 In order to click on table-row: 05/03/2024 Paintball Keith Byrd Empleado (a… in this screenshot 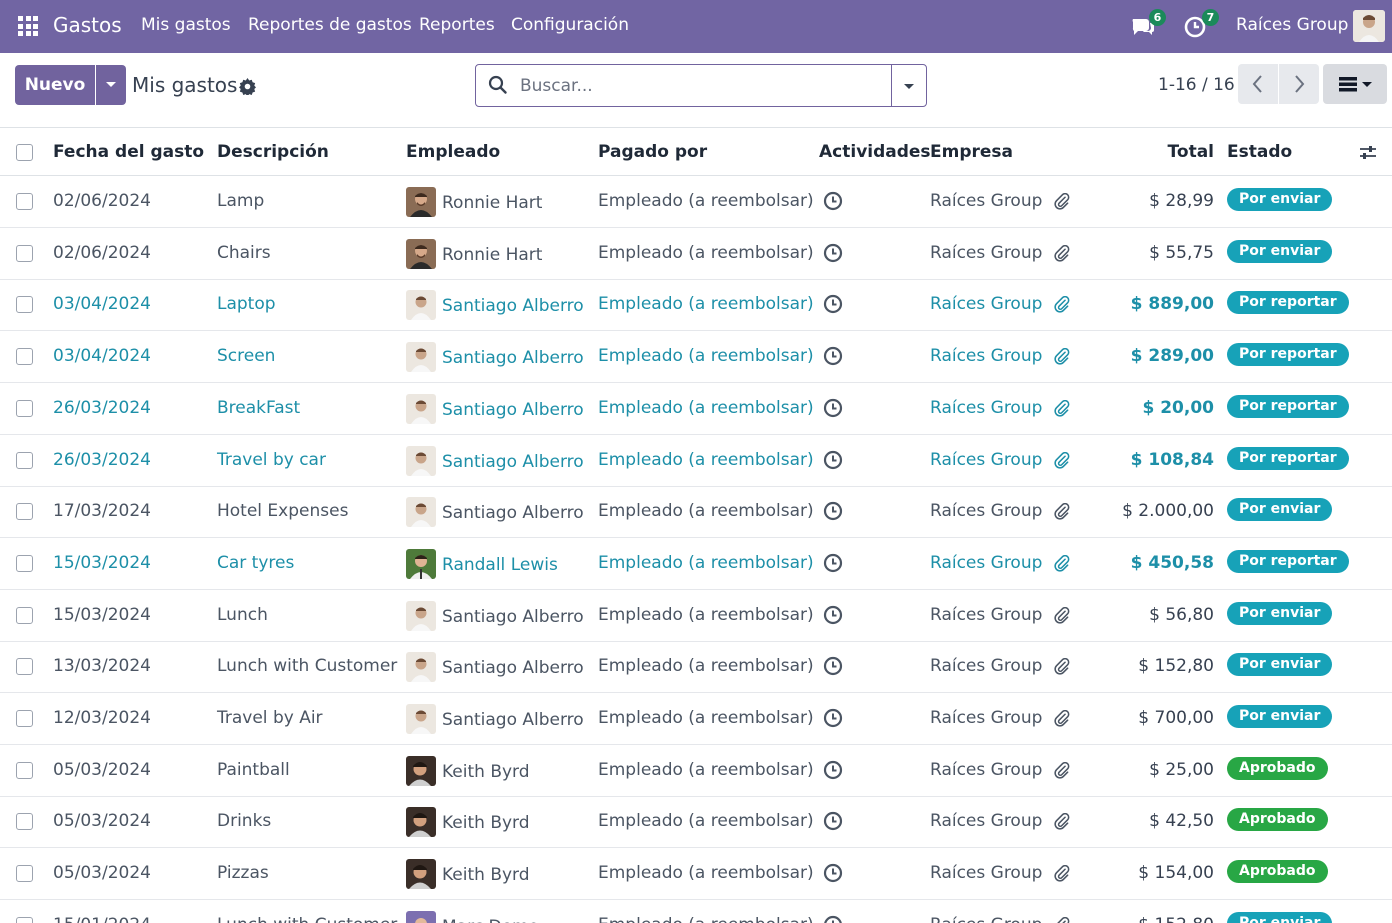, I will do `click(696, 771)`.